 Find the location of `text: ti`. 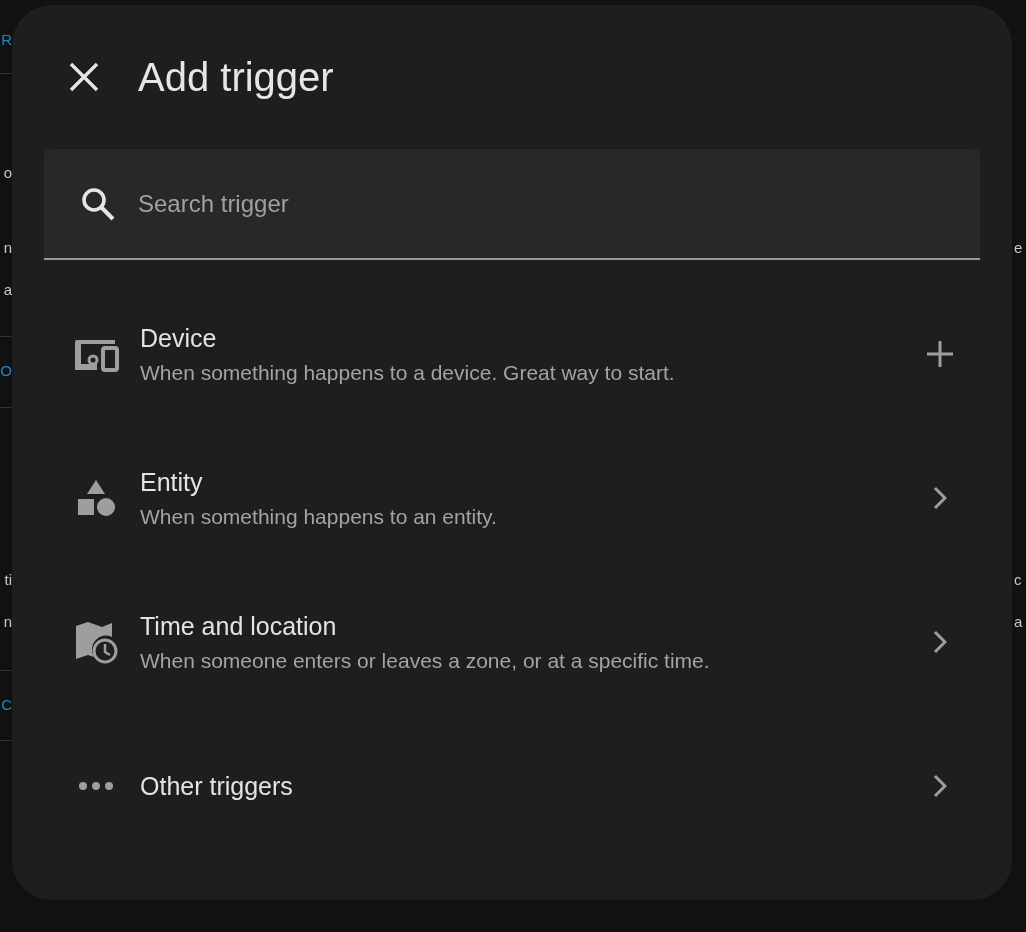

text: ti is located at coordinates (8, 580).